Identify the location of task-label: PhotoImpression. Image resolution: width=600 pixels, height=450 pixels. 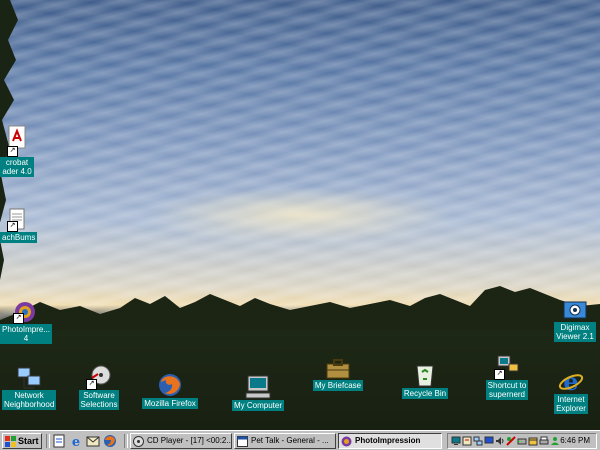
(388, 440).